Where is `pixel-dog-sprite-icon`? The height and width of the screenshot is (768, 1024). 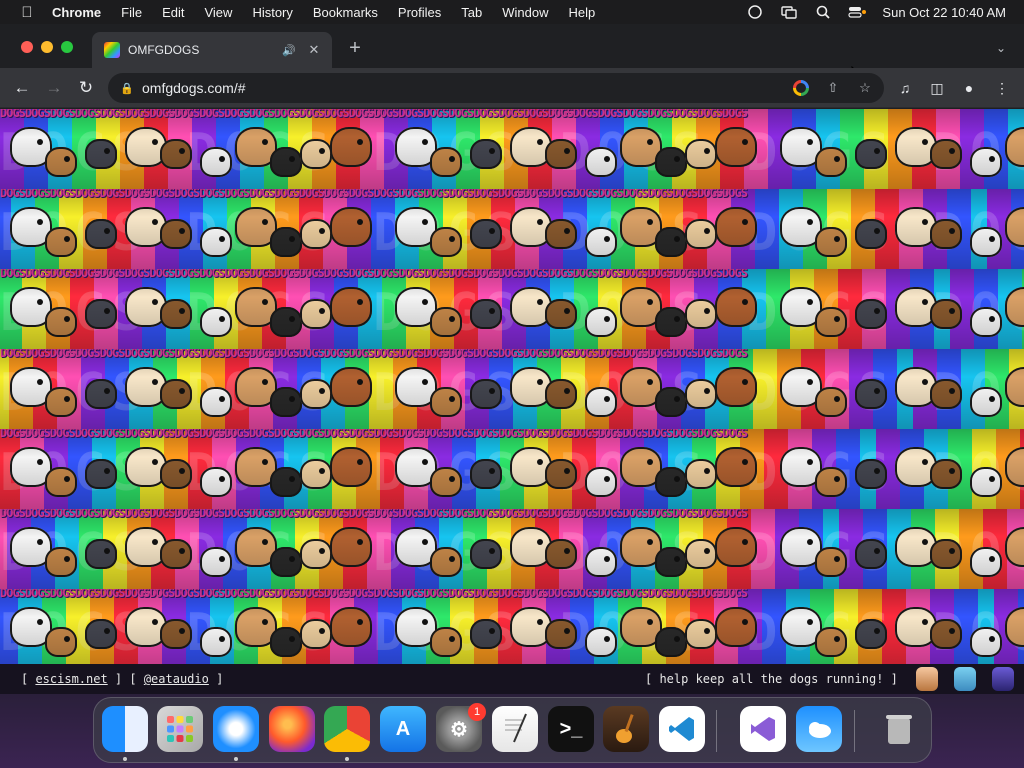 pixel-dog-sprite-icon is located at coordinates (927, 679).